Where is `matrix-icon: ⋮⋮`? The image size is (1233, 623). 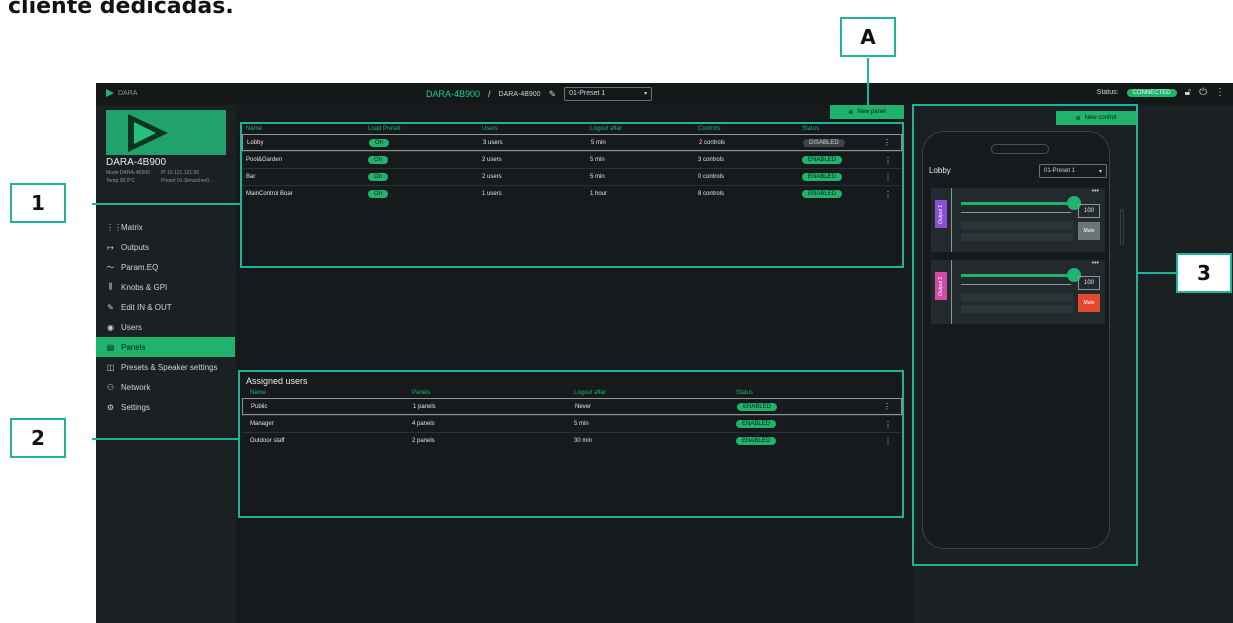
matrix-icon: ⋮⋮ is located at coordinates (114, 227).